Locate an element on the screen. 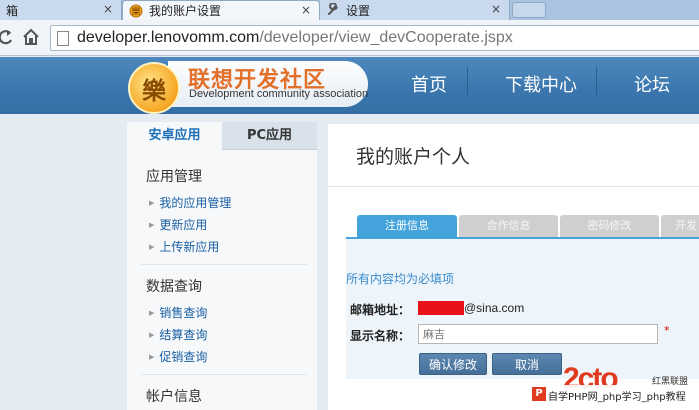 The height and width of the screenshot is (410, 699). sidebar-tabs: 安卓应用 PC应用 is located at coordinates (222, 136).